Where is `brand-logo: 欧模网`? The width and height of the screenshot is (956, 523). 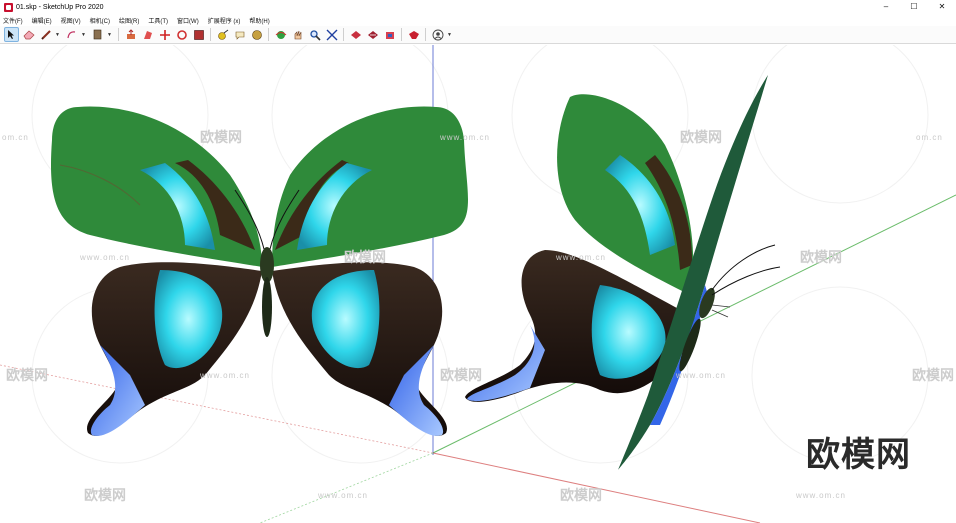 brand-logo: 欧模网 is located at coordinates (858, 455).